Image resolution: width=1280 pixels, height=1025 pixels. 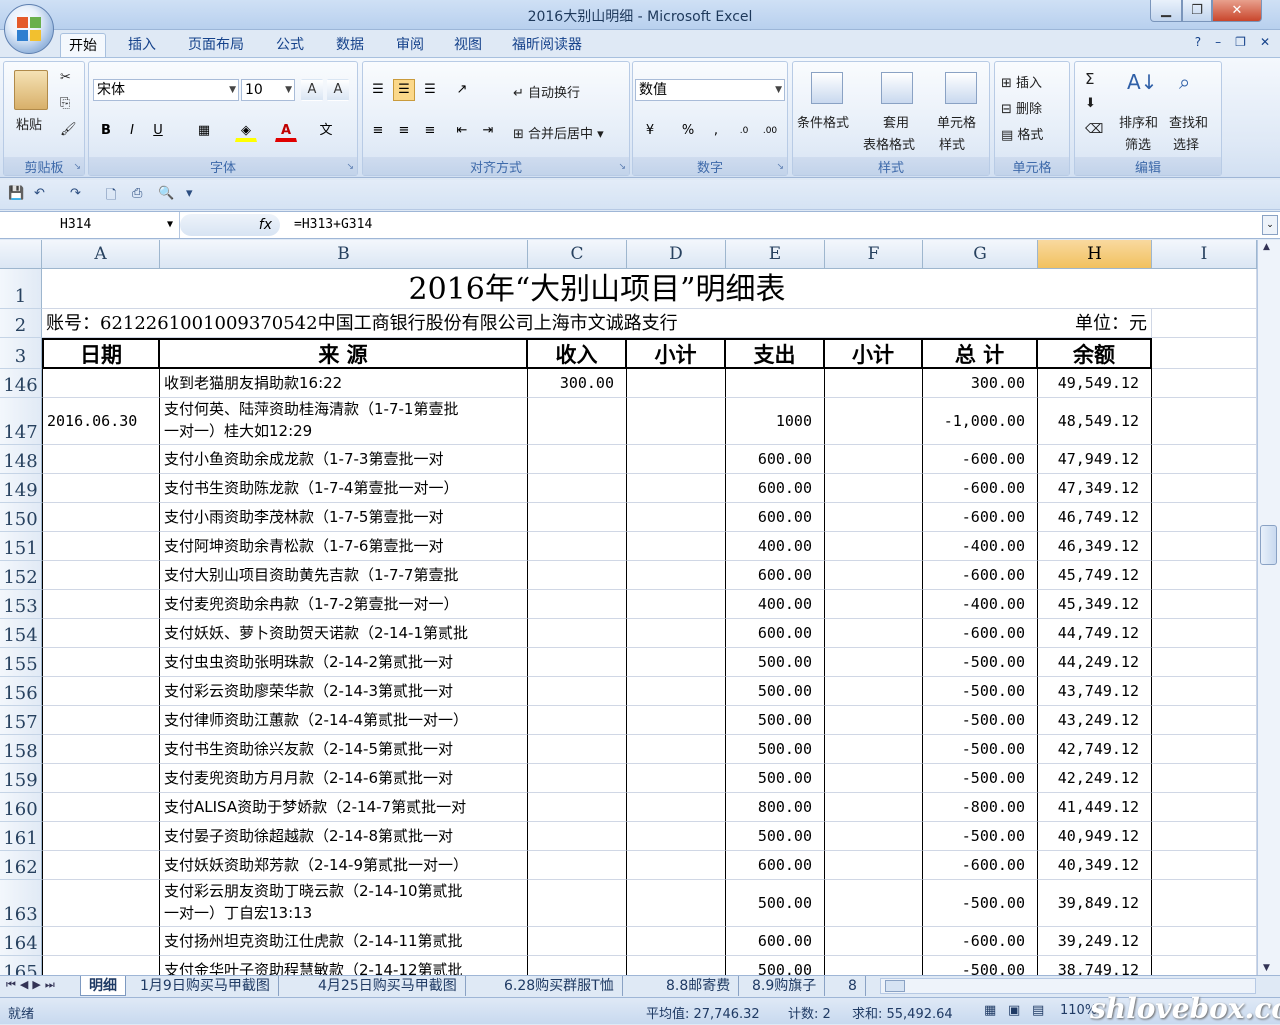 What do you see at coordinates (1266, 247) in the screenshot?
I see `scroll-up-icon: ▲` at bounding box center [1266, 247].